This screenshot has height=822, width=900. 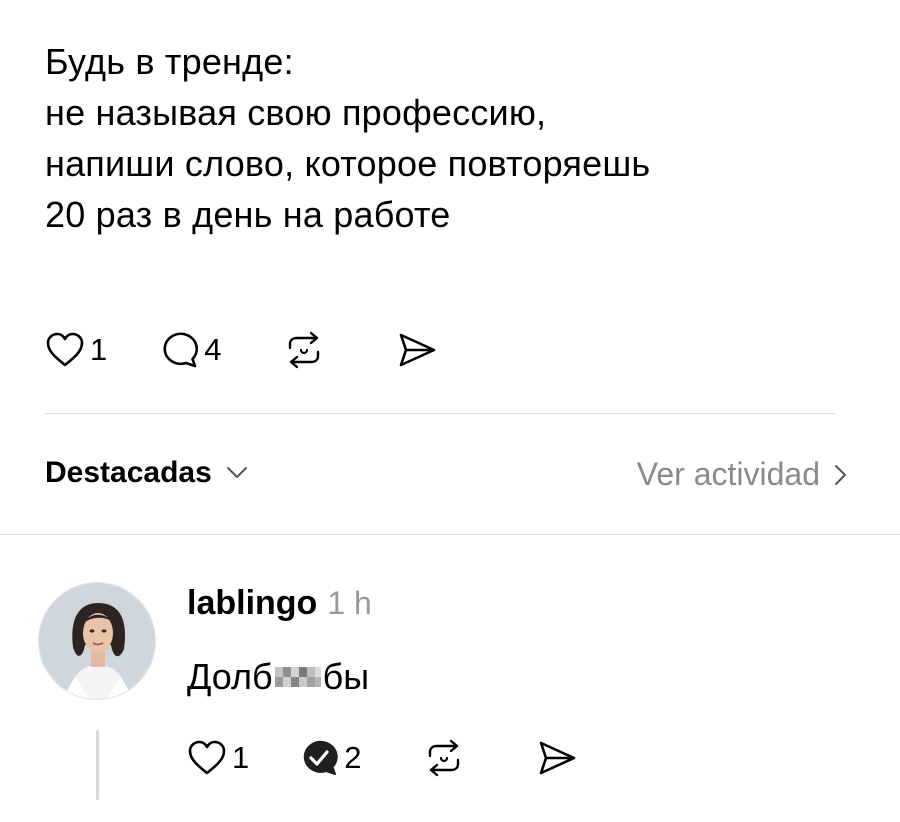 I want to click on post-repost-button, so click(x=304, y=350).